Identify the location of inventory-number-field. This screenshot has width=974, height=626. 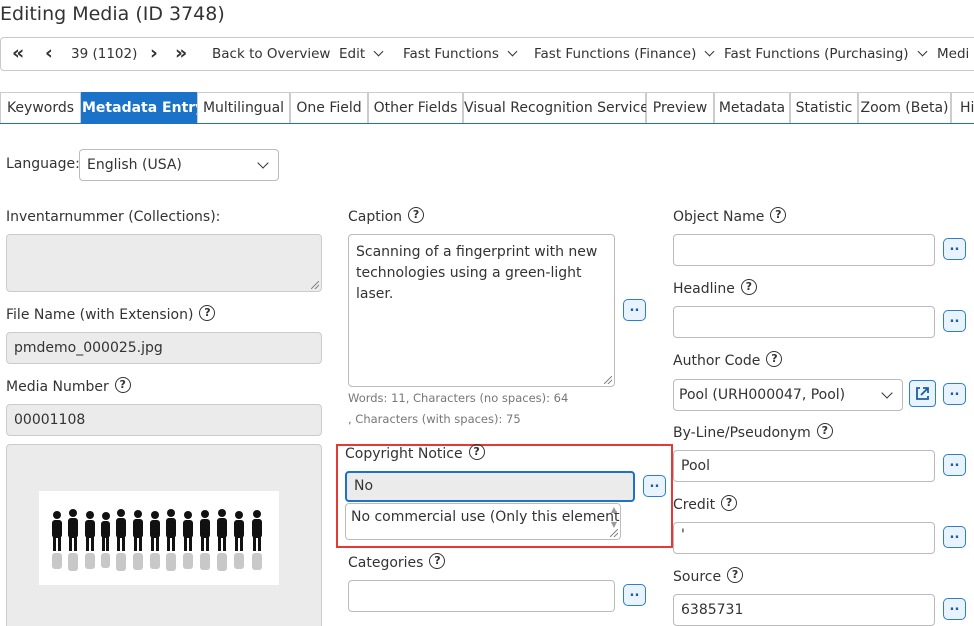
(164, 263).